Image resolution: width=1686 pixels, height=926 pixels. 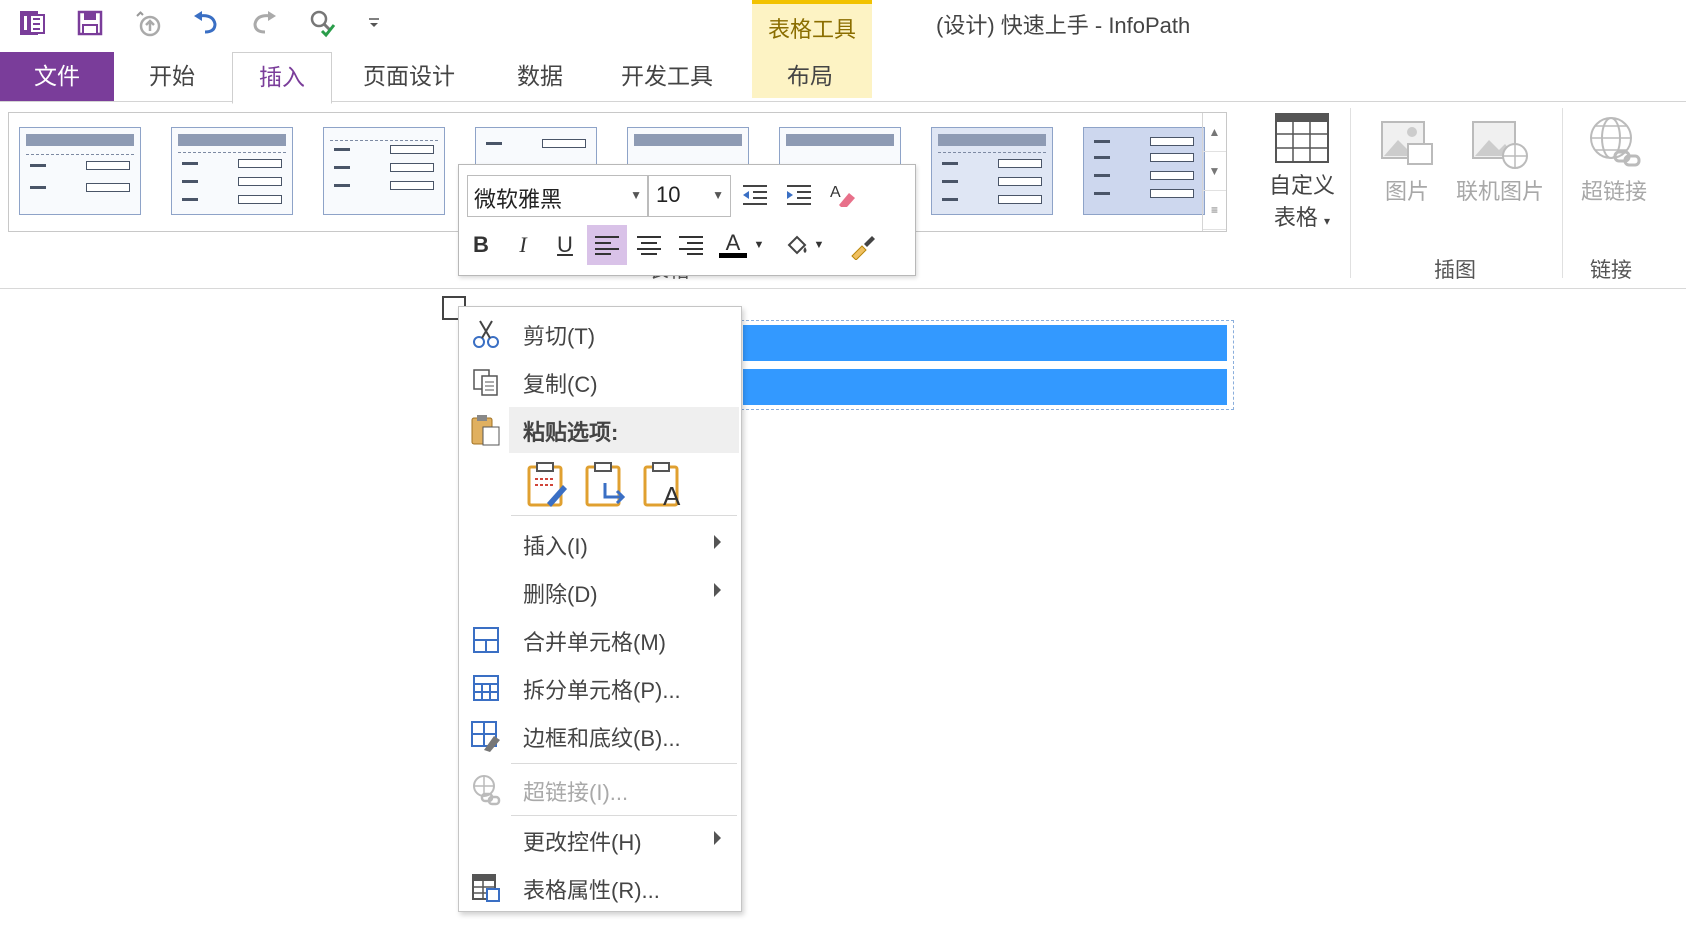 What do you see at coordinates (600, 334) in the screenshot?
I see `menu-item-cut: 剪切(T)` at bounding box center [600, 334].